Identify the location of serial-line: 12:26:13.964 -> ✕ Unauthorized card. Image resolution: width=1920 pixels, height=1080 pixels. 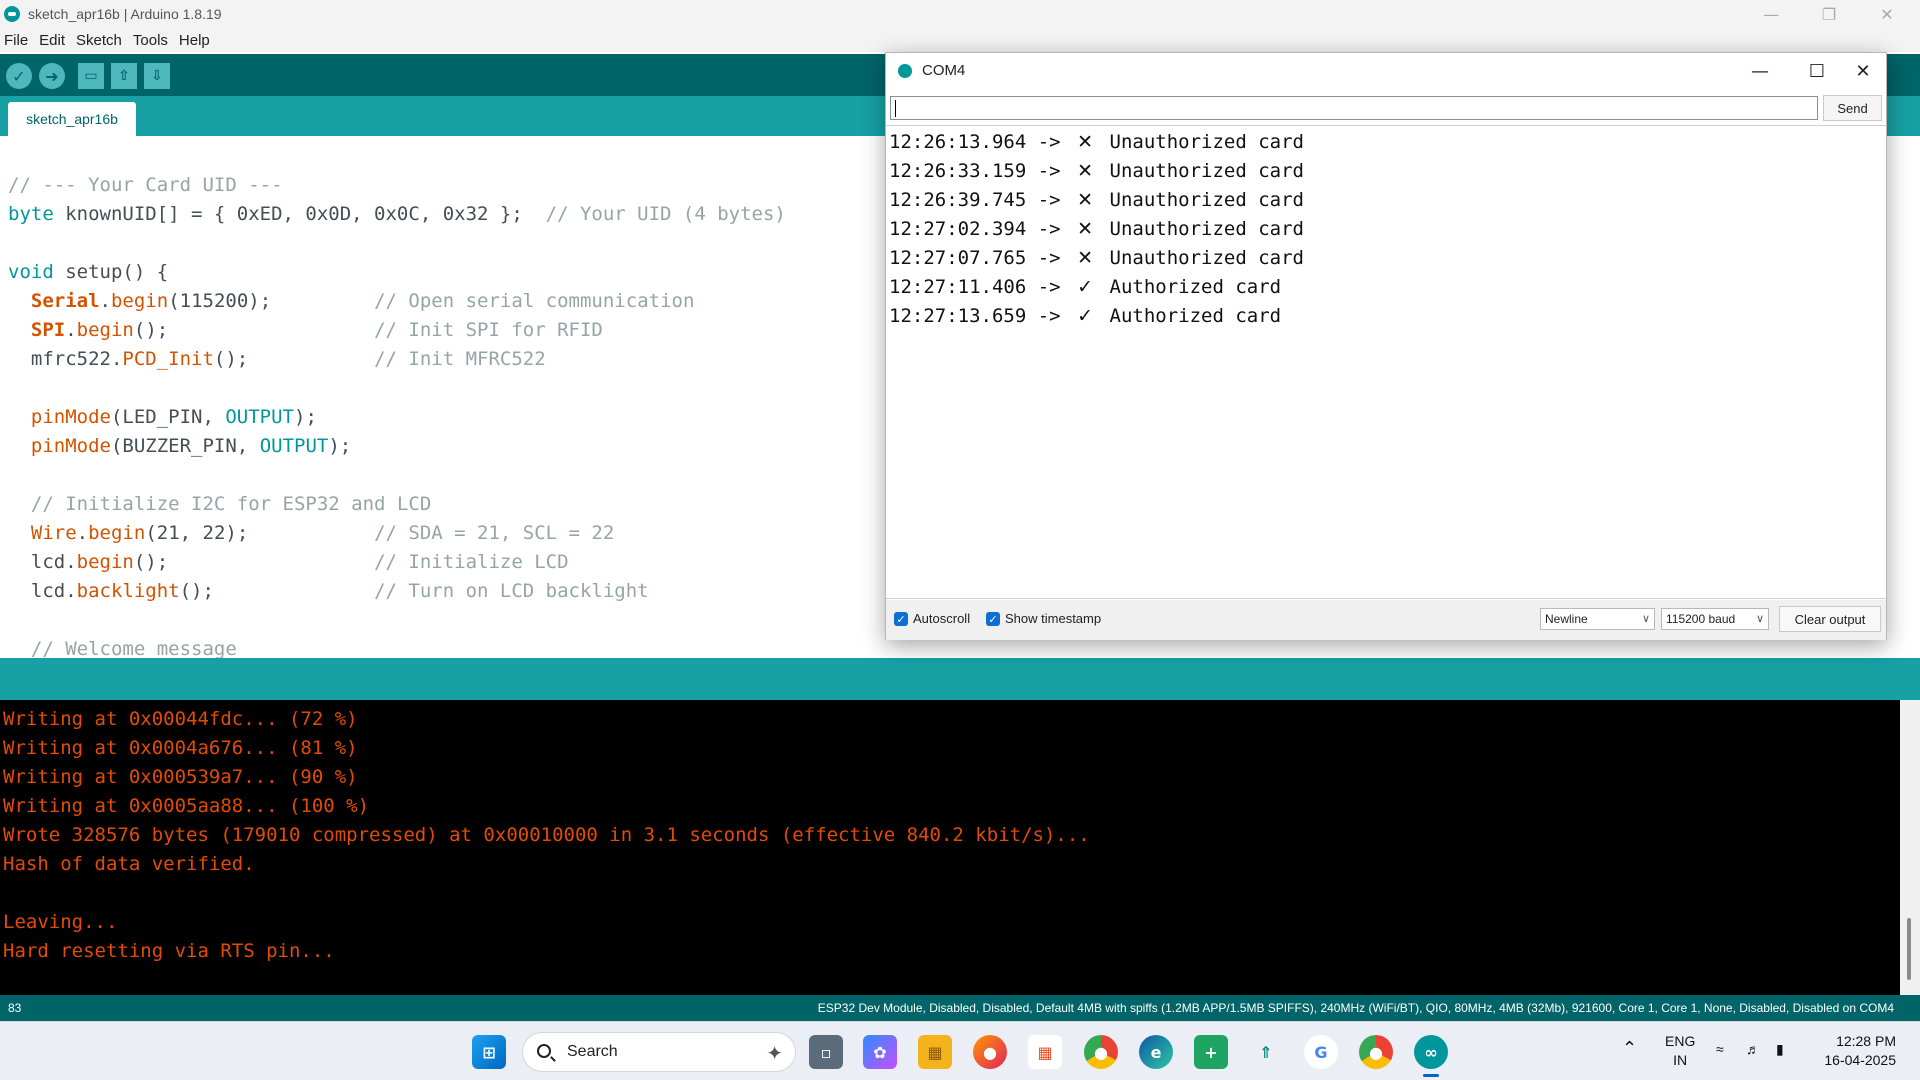
(1096, 142).